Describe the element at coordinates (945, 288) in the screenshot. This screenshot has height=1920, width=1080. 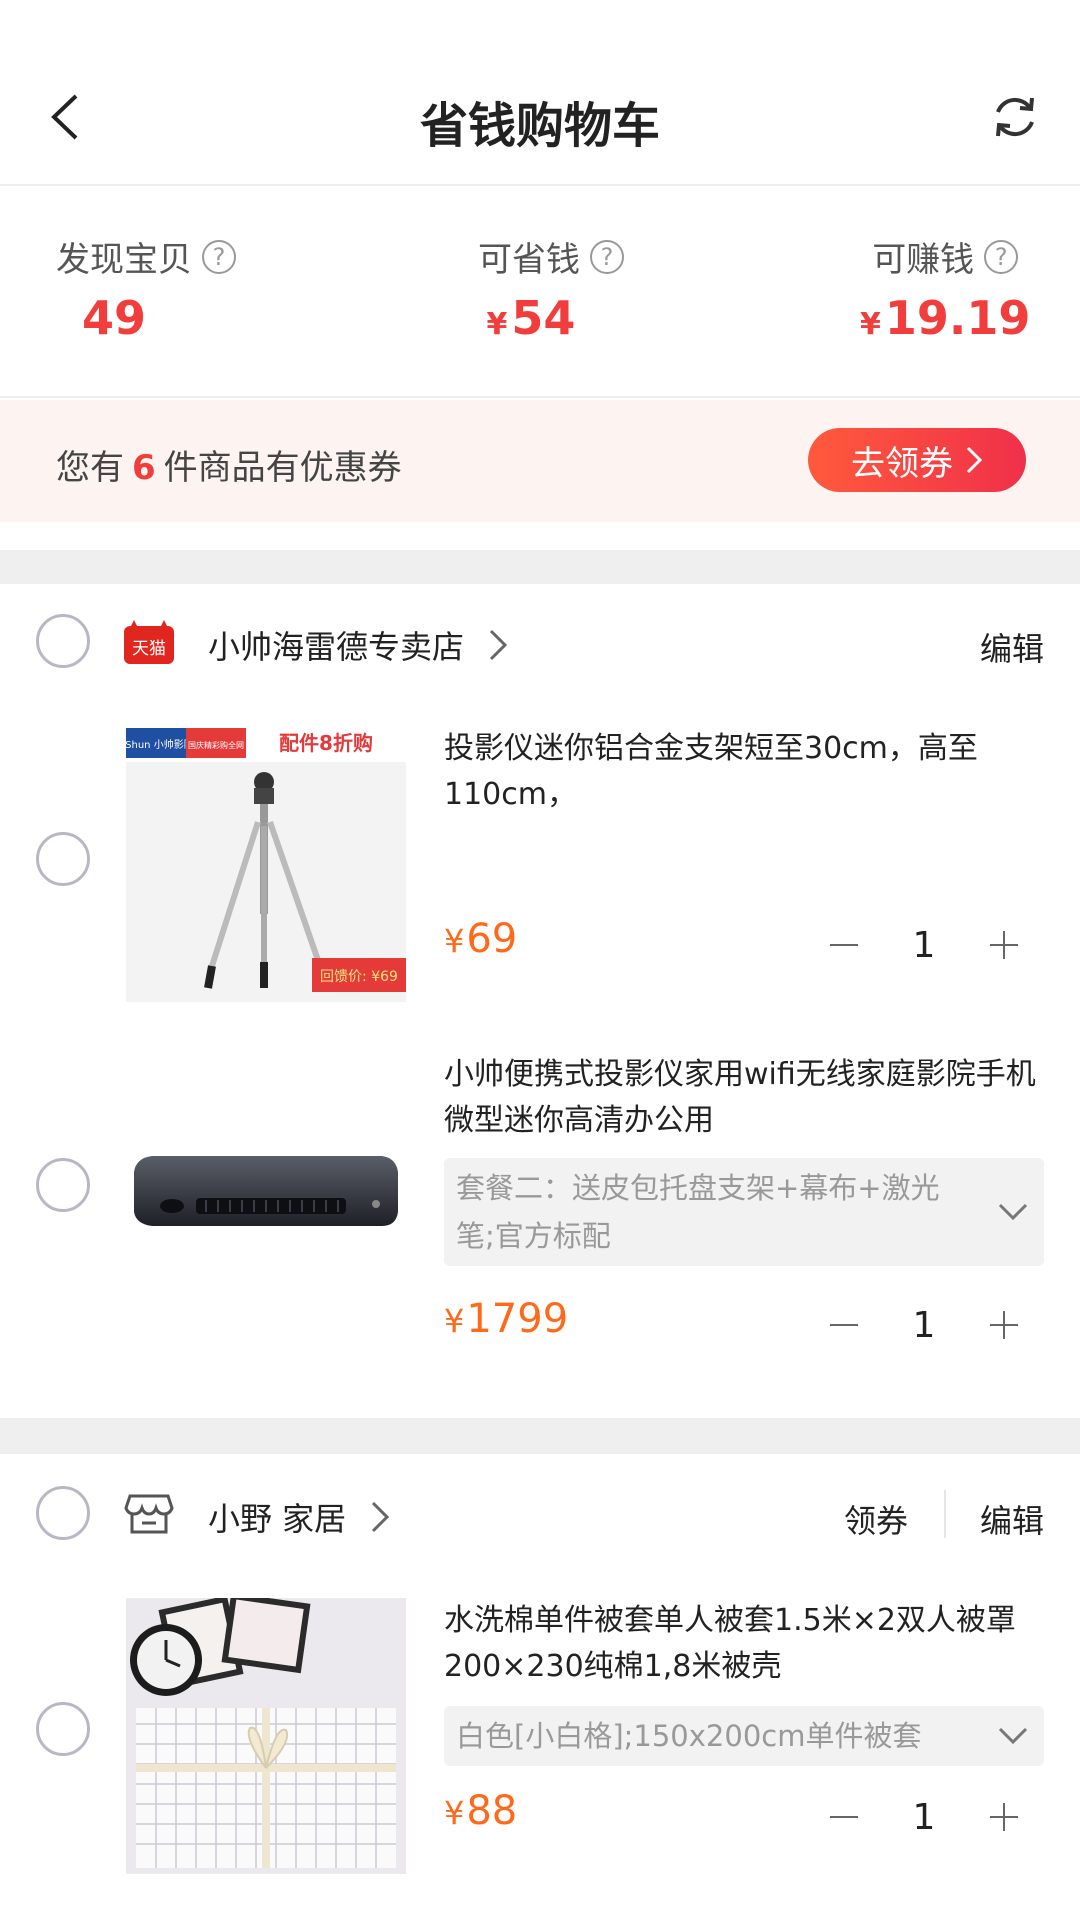
I see `stat-earn: 可赚钱 ? ¥19.19` at that location.